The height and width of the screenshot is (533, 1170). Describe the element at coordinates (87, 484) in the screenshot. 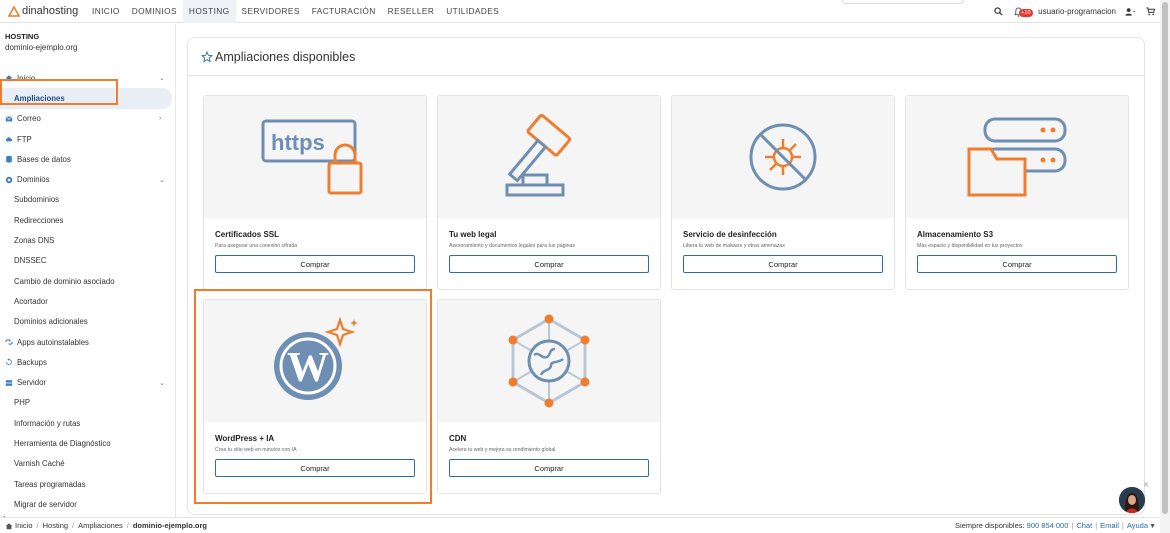

I see `sidebar-item-tareas-programadas: Tareas programadas` at that location.